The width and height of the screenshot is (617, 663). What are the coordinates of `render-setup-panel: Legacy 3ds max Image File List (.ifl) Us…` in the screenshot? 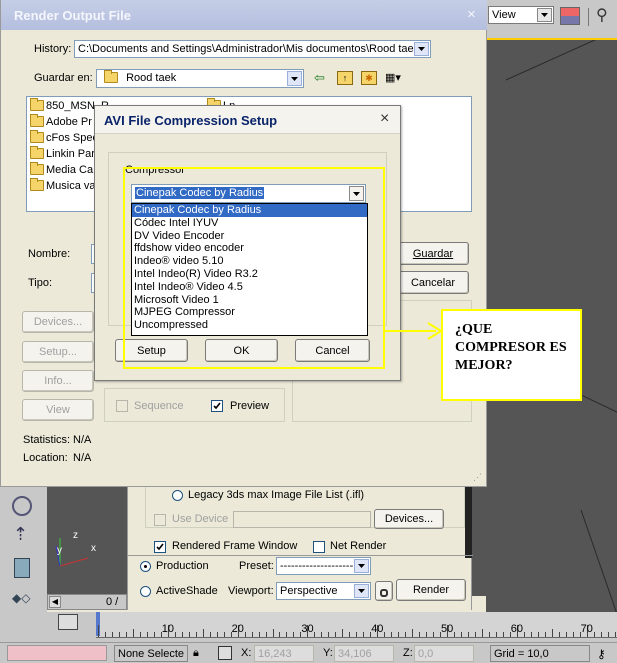 It's located at (300, 545).